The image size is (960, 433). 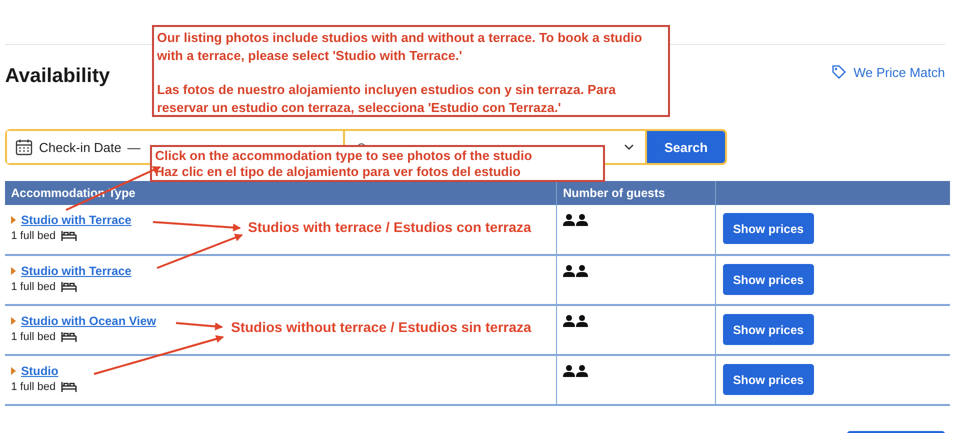 What do you see at coordinates (80, 147) in the screenshot?
I see `check-in-text: Check-in Date` at bounding box center [80, 147].